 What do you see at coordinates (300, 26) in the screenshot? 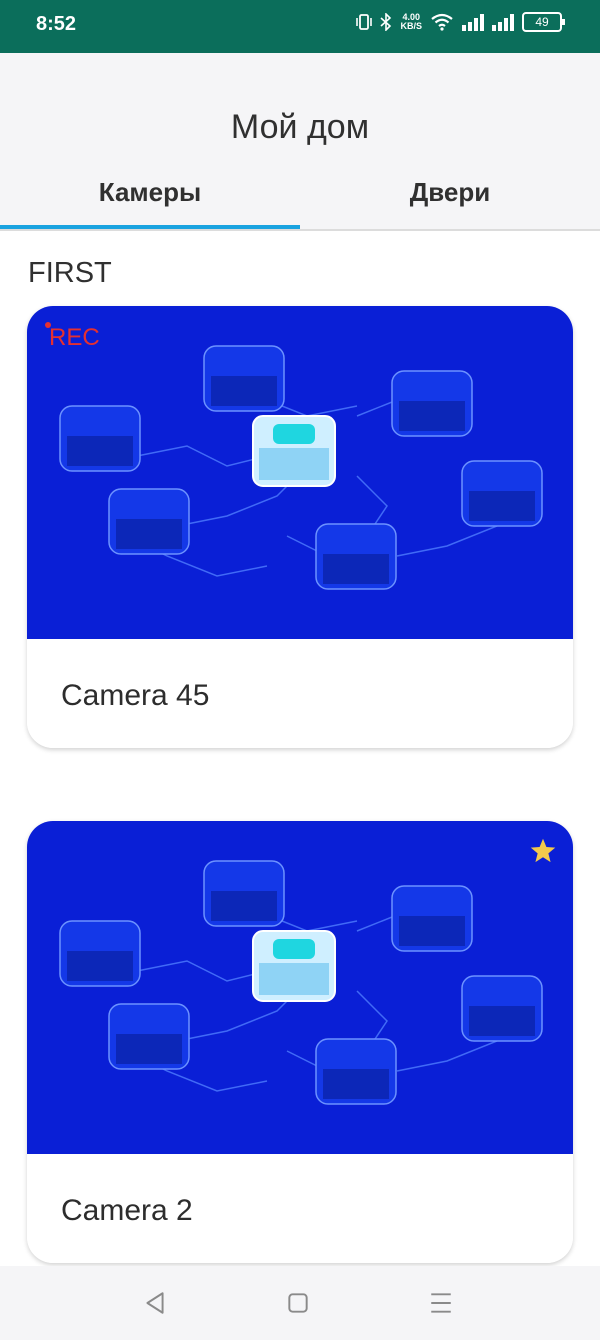
I see `status-bar: 8:52 4.00 KB/S 49` at bounding box center [300, 26].